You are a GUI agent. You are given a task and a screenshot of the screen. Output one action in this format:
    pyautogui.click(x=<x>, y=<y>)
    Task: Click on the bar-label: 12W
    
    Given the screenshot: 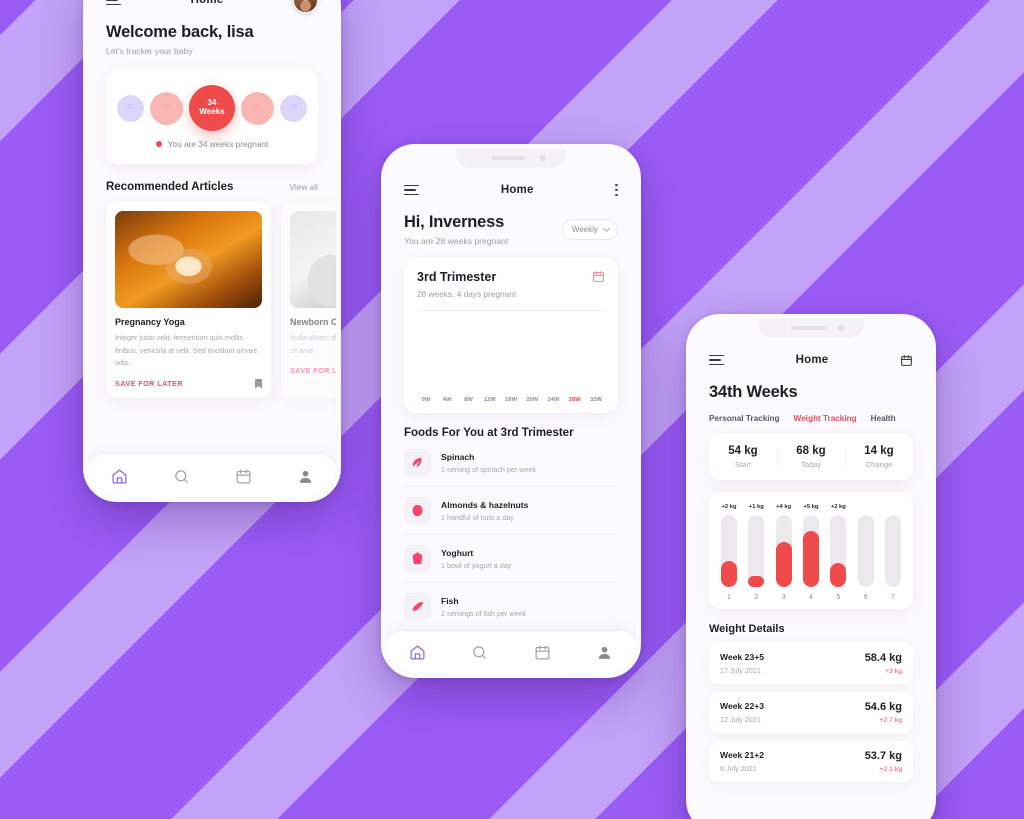 What is the action you would take?
    pyautogui.click(x=489, y=400)
    